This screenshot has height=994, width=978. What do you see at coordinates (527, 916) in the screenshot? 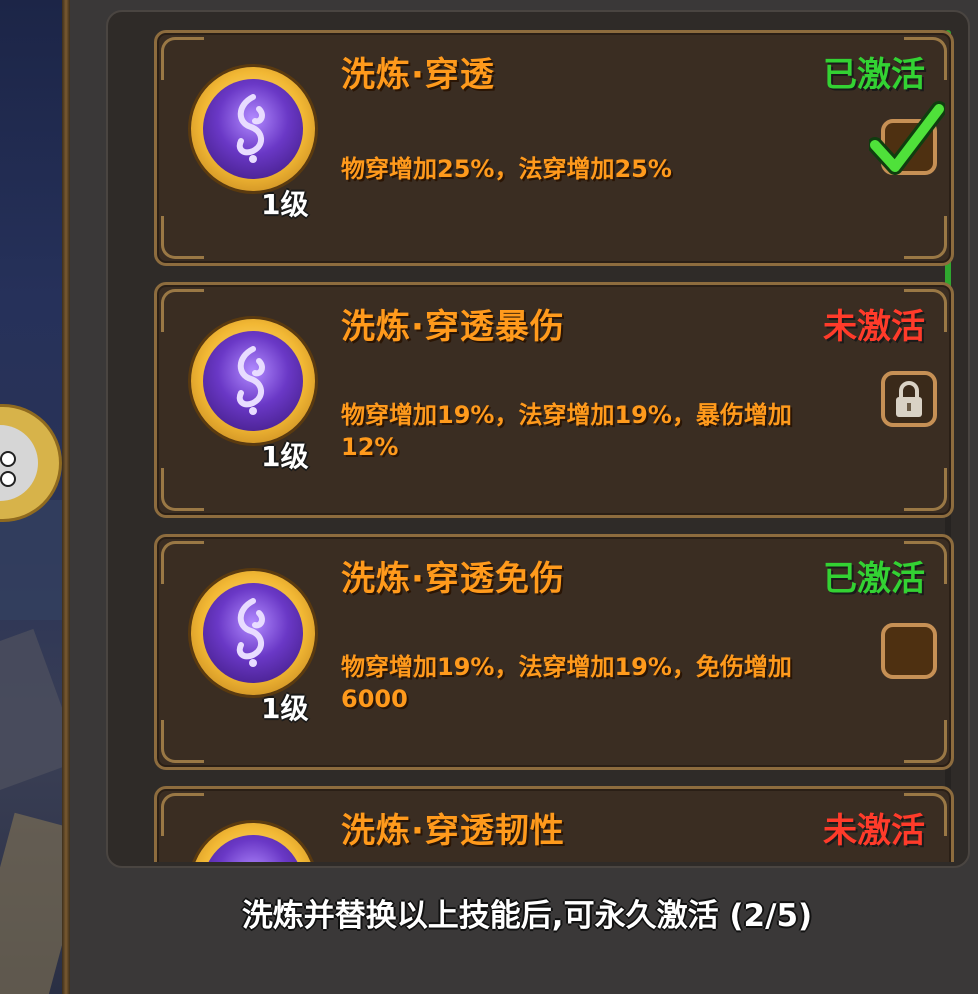
I see `activation-progress-text: 洗炼并替换以上技能后,可永久激活 (2/5)` at bounding box center [527, 916].